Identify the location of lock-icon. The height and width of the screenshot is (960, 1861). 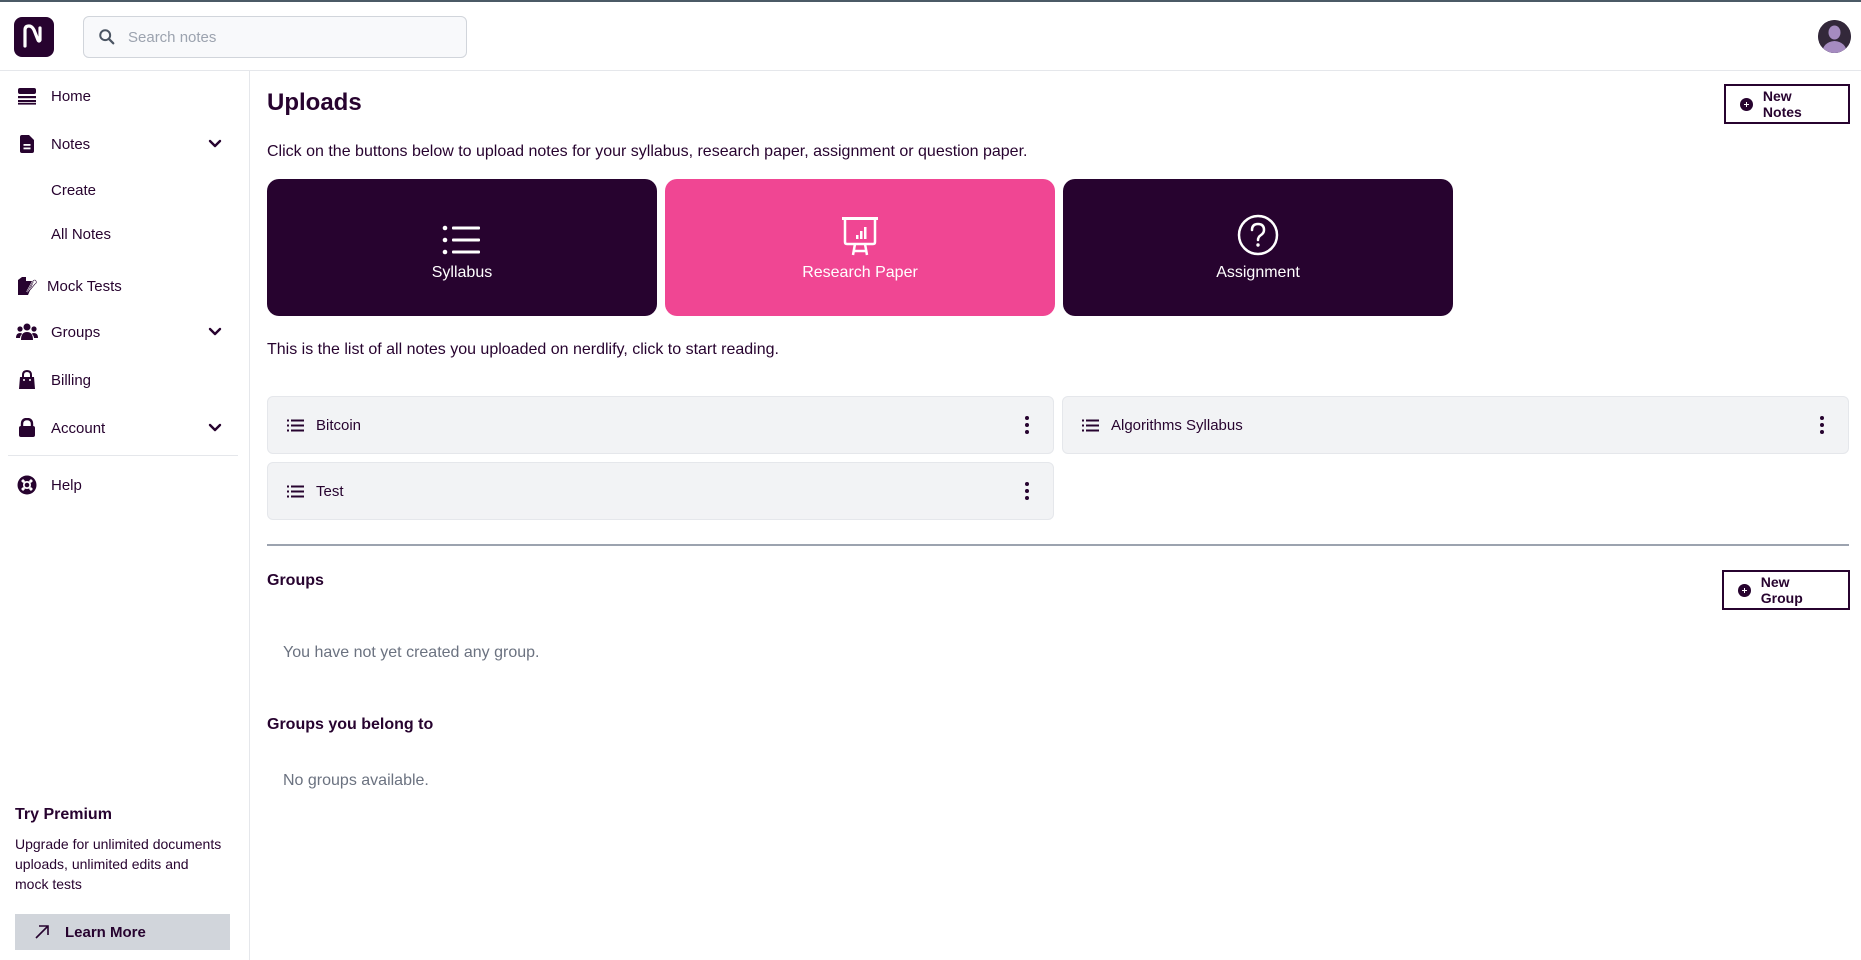
(27, 428).